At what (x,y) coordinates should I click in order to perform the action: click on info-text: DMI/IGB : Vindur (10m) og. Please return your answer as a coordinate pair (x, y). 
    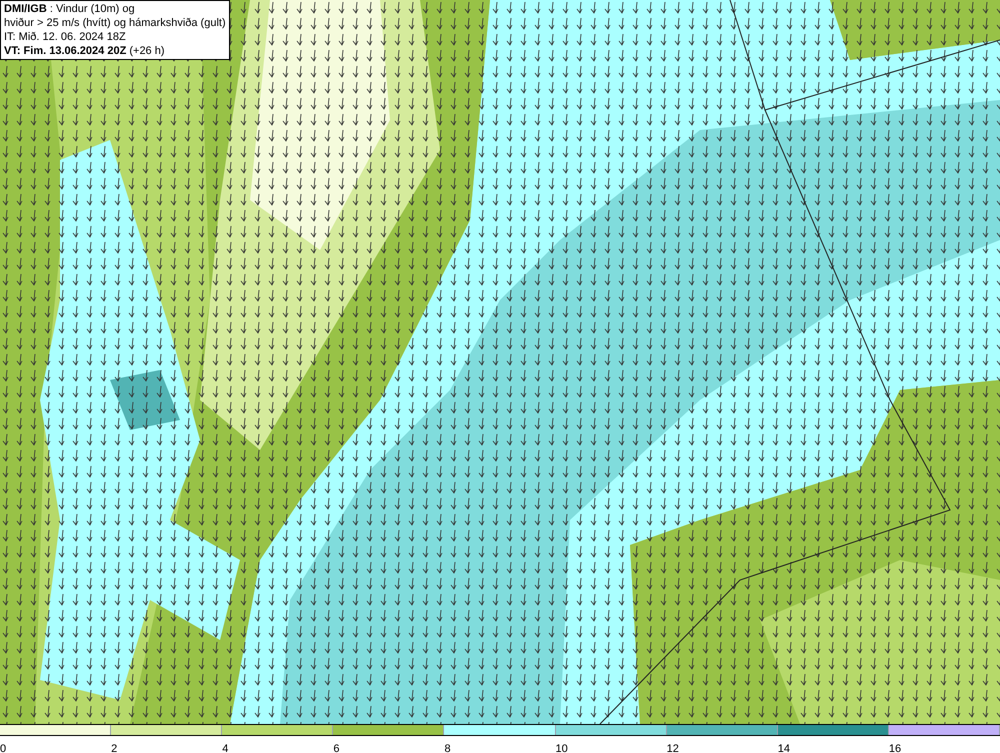
    Looking at the image, I should click on (70, 9).